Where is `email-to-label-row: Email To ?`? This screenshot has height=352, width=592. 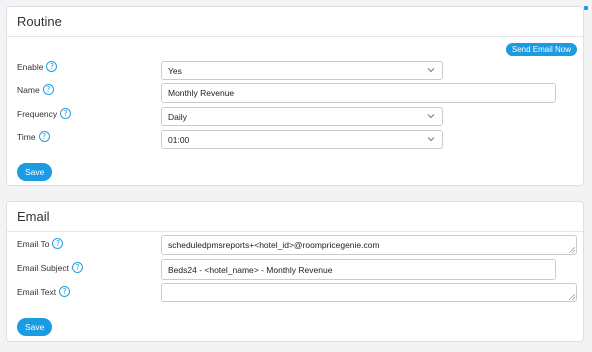 email-to-label-row: Email To ? is located at coordinates (40, 243).